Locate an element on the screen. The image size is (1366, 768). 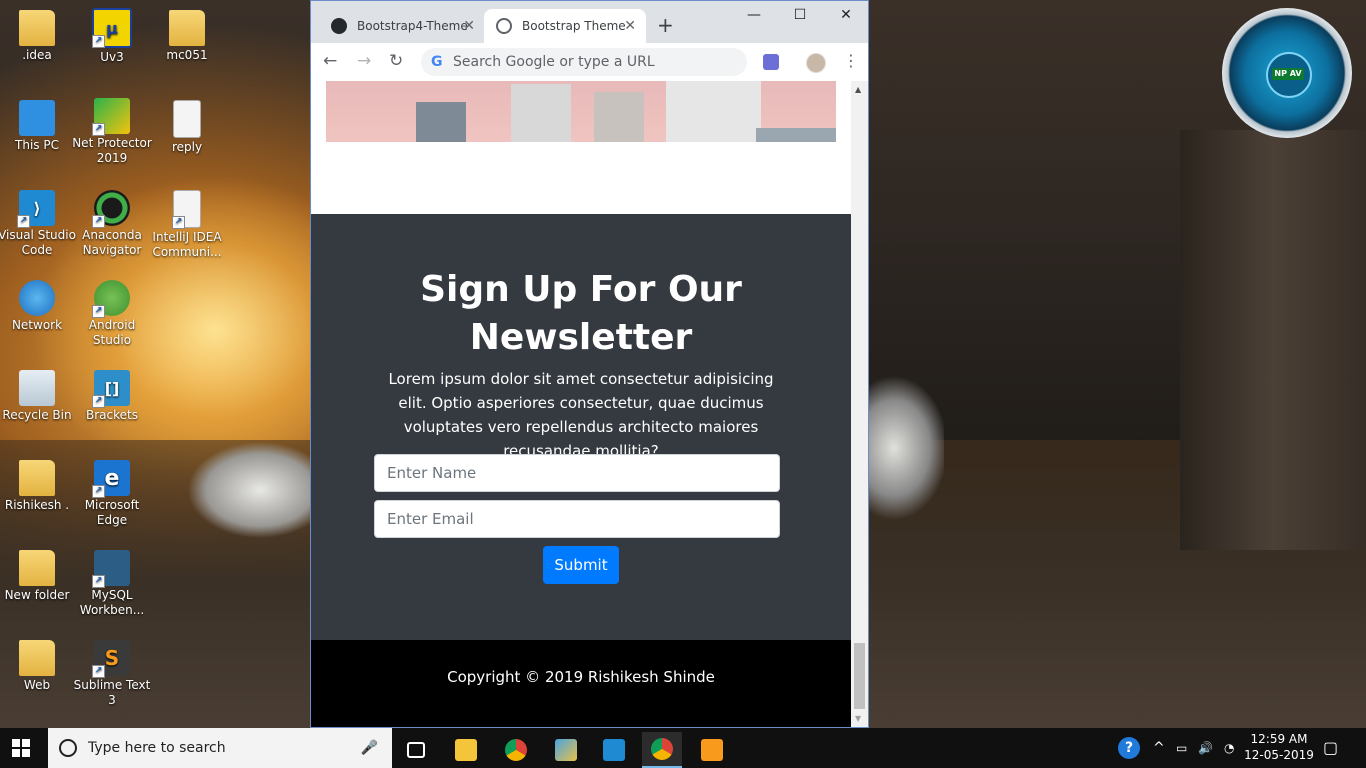
microphone-icon: 🎤 is located at coordinates (369, 748).